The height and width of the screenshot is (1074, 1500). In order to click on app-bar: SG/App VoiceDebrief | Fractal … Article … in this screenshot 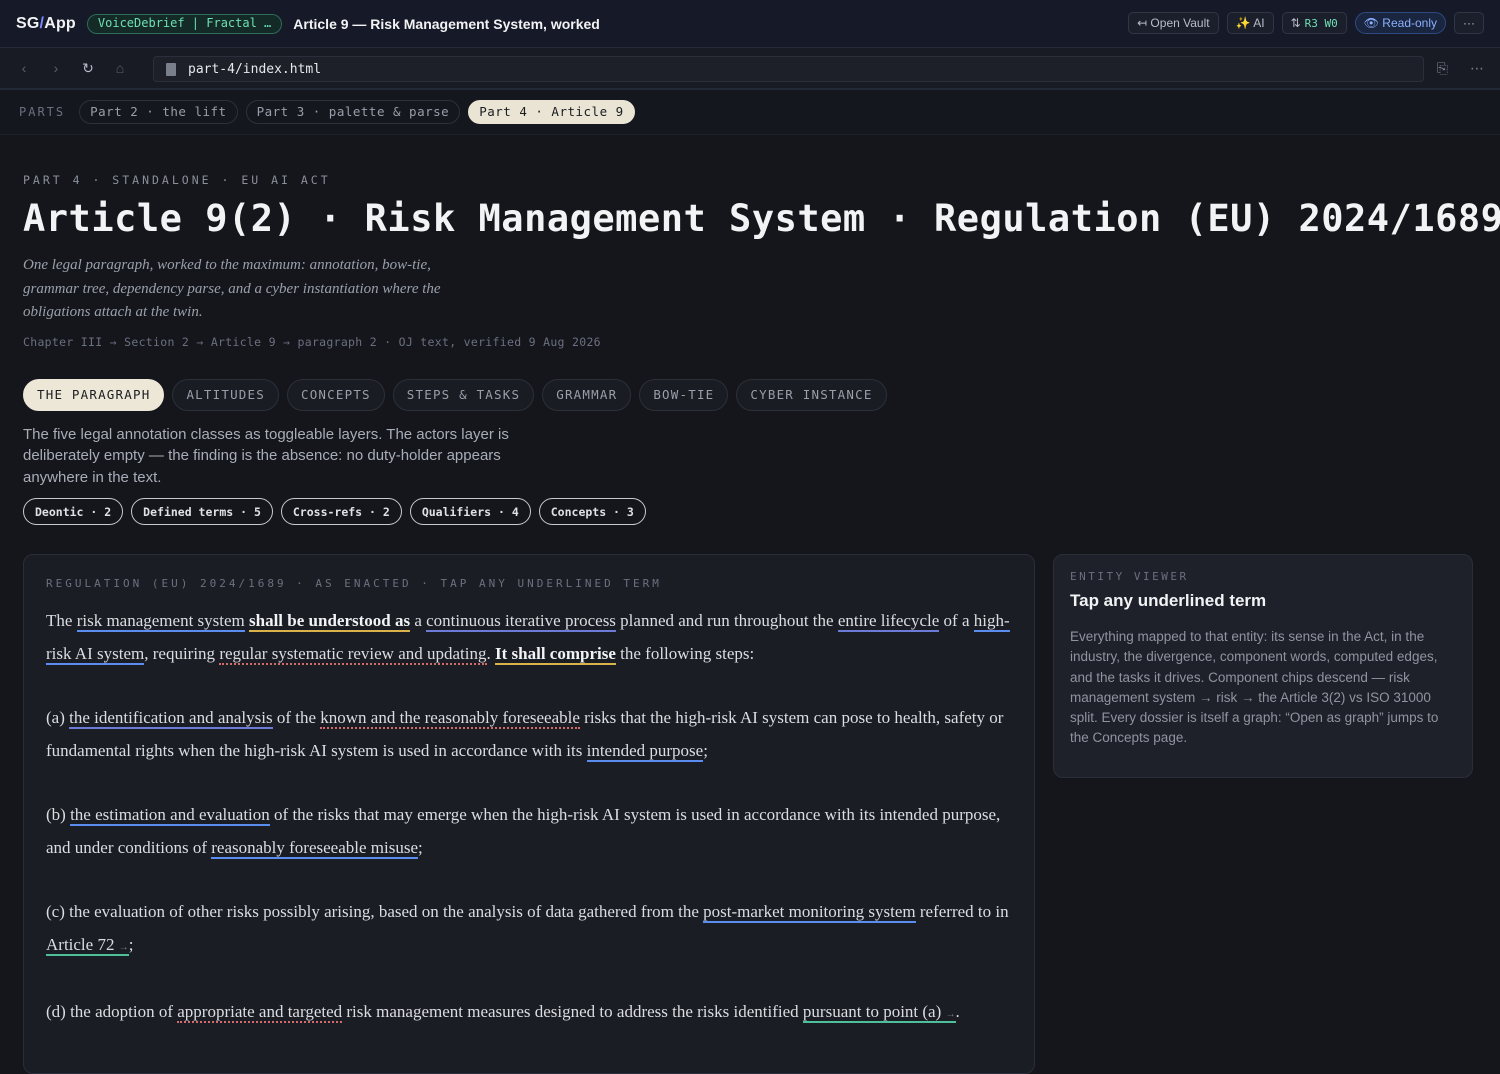, I will do `click(750, 24)`.